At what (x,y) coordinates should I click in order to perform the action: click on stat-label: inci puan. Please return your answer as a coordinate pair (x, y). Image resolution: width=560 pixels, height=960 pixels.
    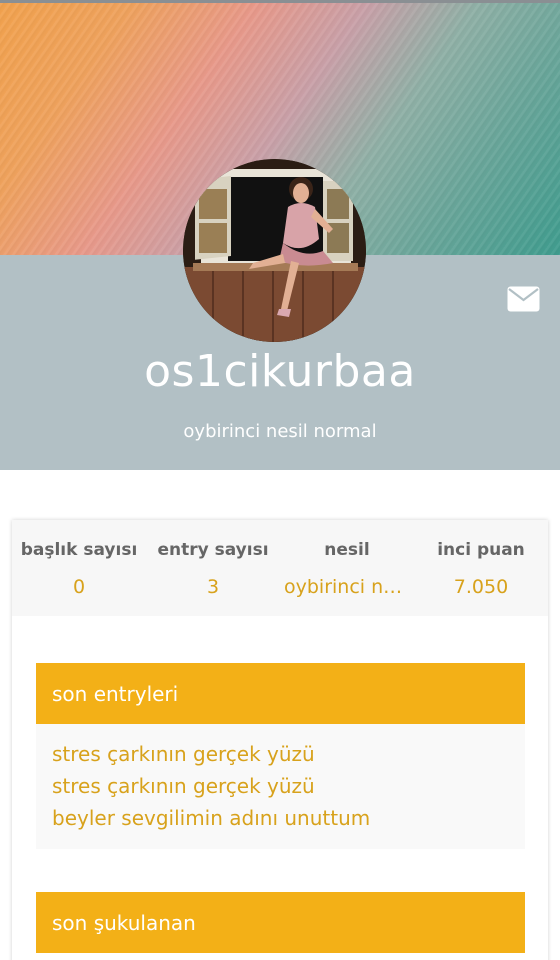
    Looking at the image, I should click on (481, 550).